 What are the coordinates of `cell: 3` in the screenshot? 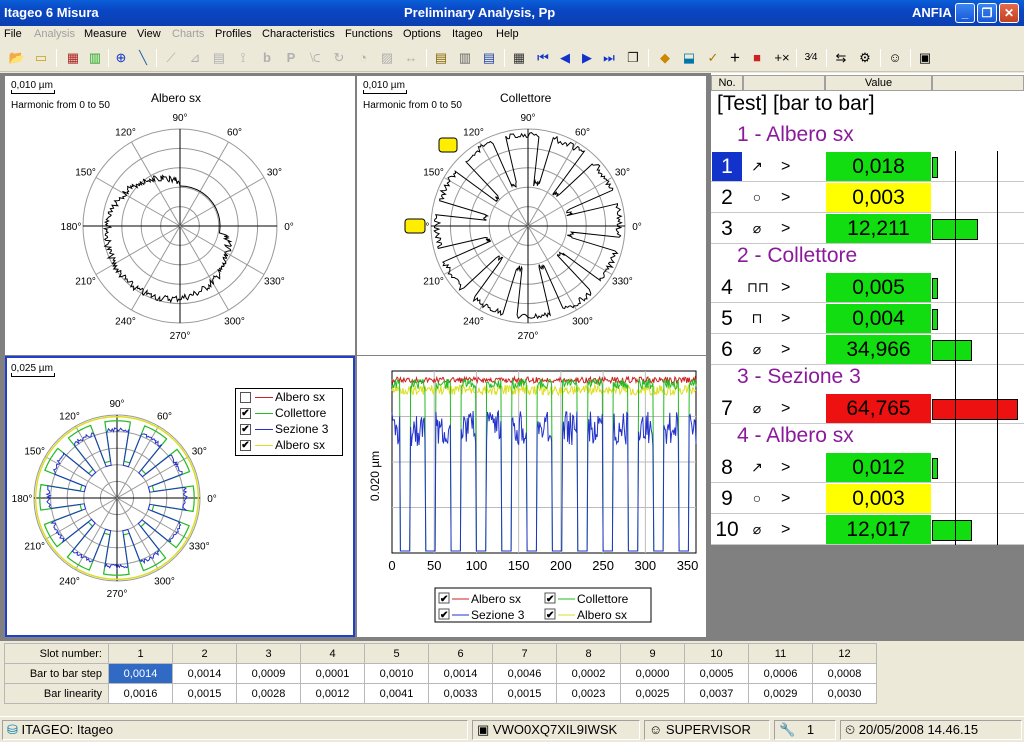 It's located at (268, 653).